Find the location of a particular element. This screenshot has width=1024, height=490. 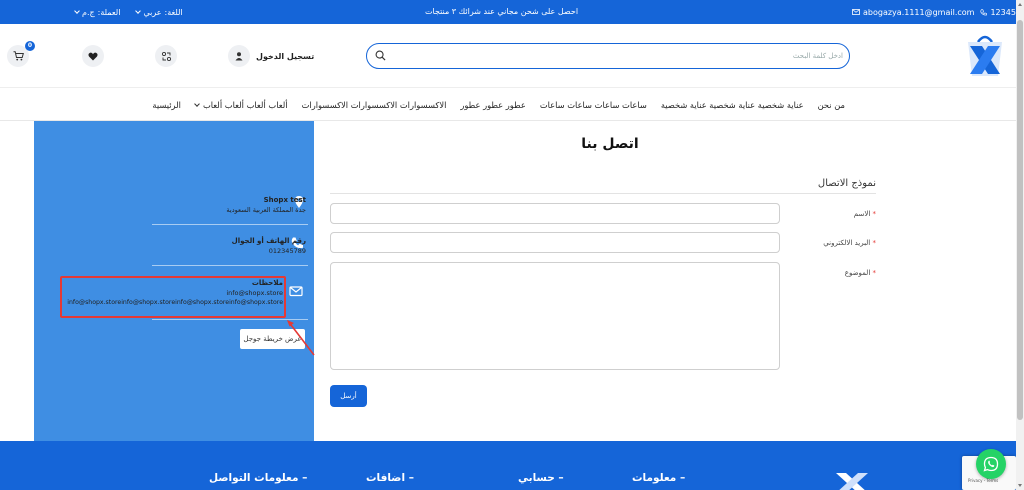

page-scrollbar is located at coordinates (1020, 245).